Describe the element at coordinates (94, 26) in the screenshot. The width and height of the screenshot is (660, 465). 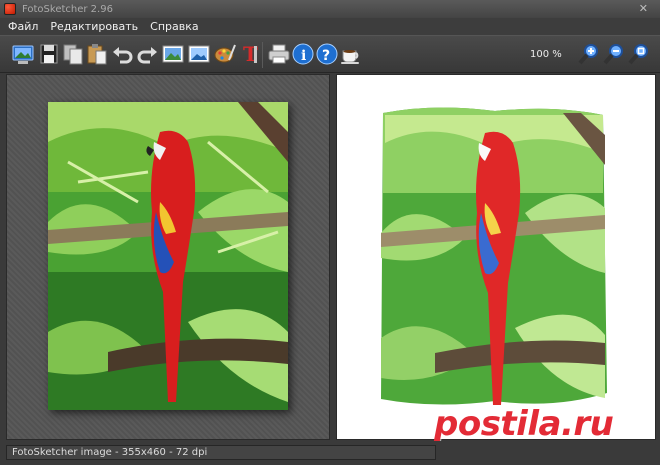
I see `menu-edit: Редактировать` at that location.